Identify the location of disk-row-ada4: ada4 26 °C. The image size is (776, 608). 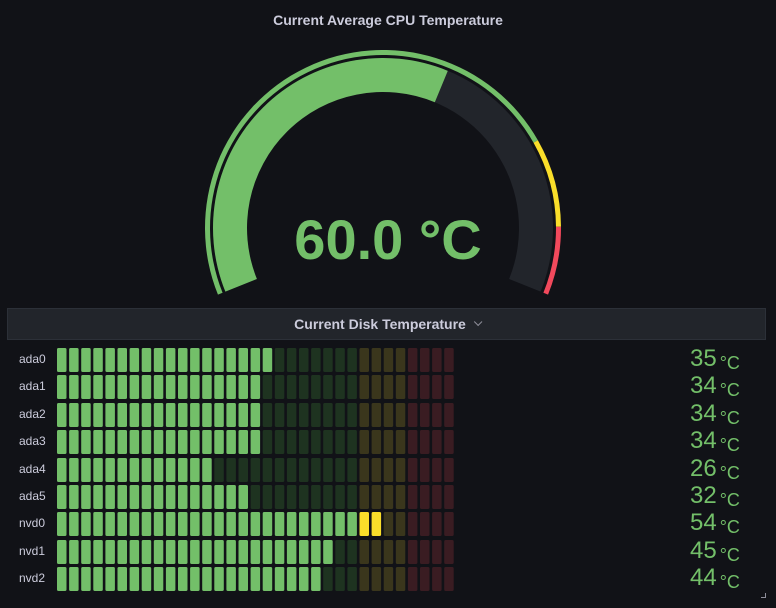
(388, 469).